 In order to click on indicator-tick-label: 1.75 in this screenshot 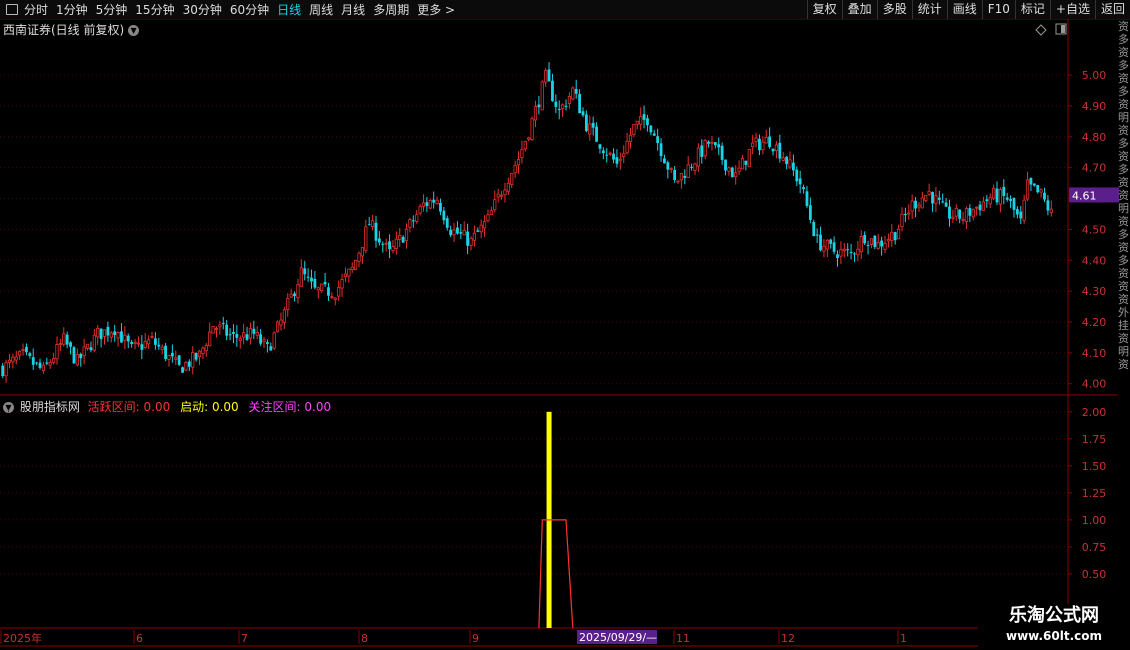, I will do `click(1094, 439)`.